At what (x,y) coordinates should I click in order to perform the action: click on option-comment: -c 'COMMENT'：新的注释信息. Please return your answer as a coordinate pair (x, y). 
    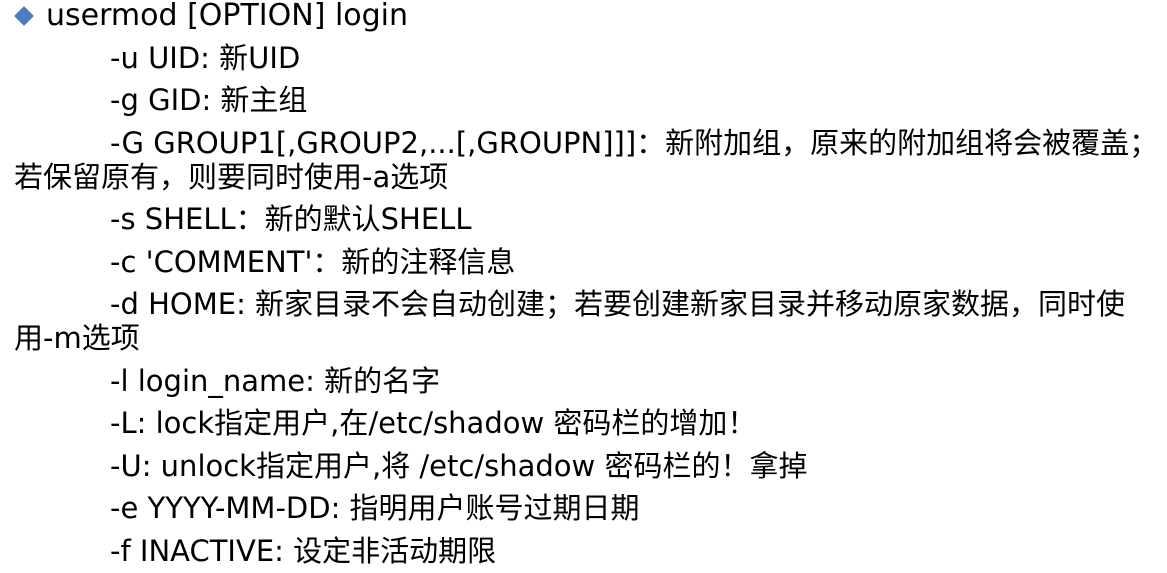
    Looking at the image, I should click on (313, 261).